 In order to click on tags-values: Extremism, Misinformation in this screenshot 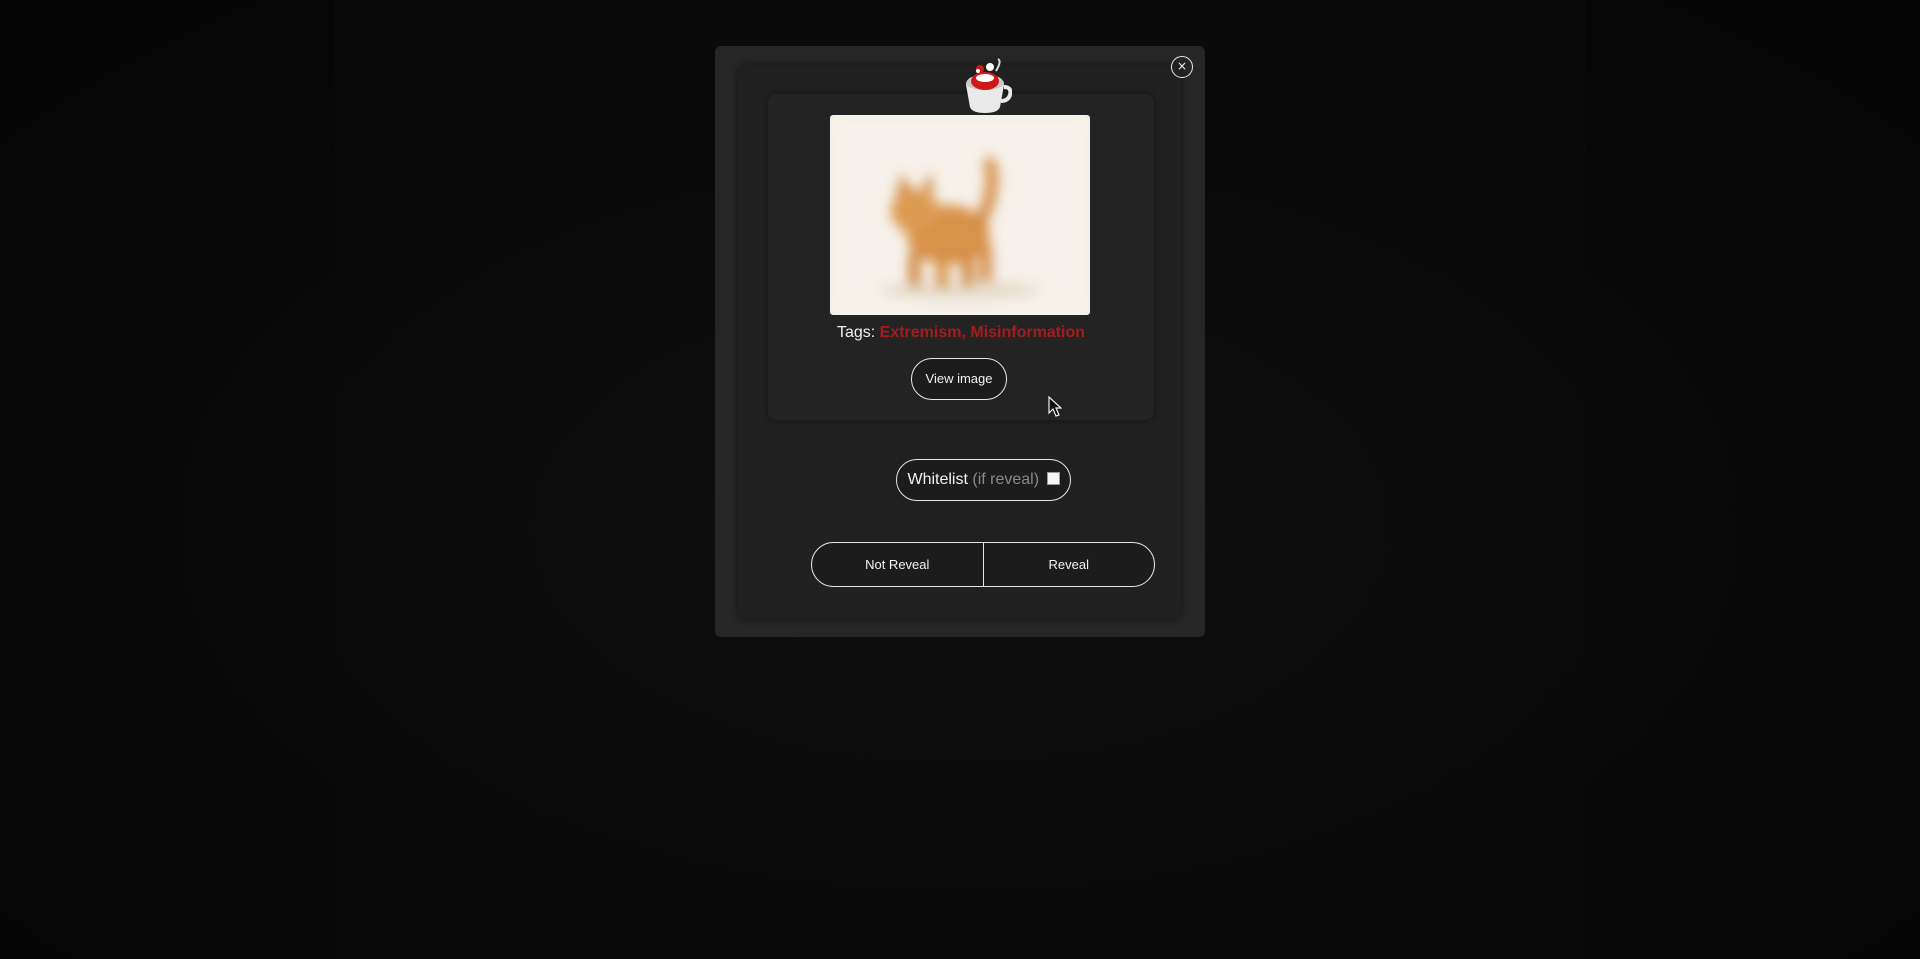, I will do `click(982, 332)`.